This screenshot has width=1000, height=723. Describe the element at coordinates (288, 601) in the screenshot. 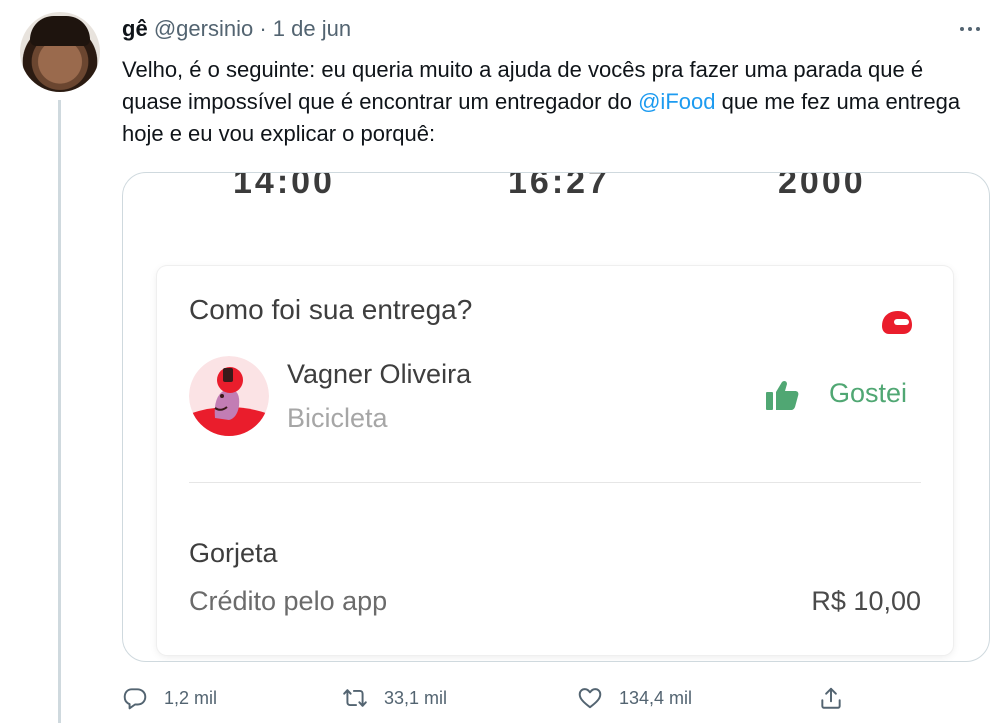

I see `tip-method: Crédito pelo app` at that location.